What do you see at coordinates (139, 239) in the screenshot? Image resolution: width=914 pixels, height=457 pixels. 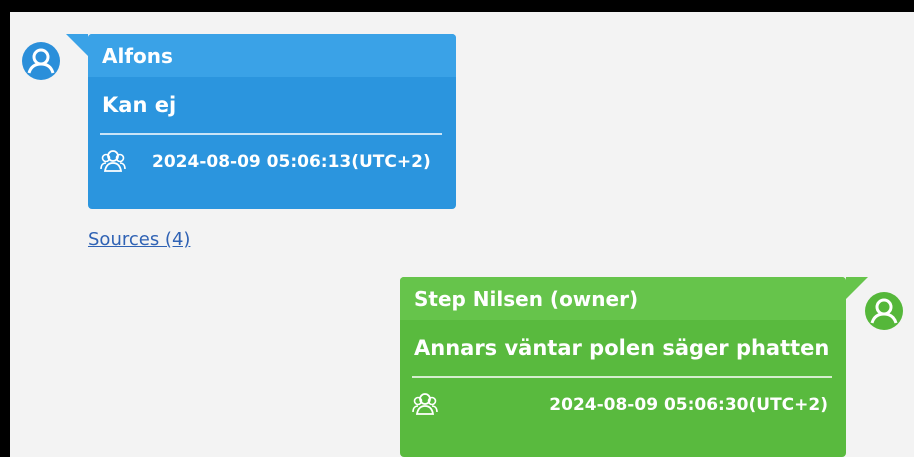 I see `sources-link: Sources (4)` at bounding box center [139, 239].